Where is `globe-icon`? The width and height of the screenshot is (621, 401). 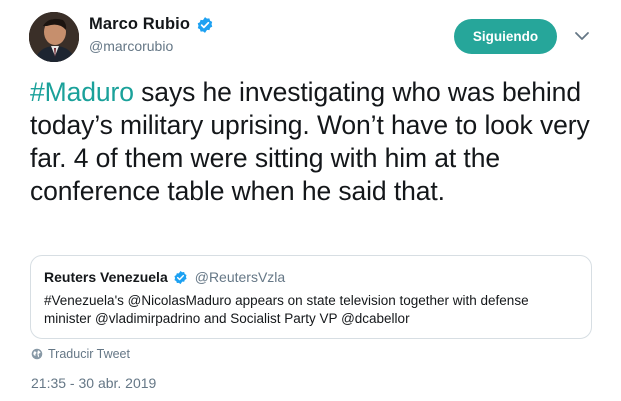 globe-icon is located at coordinates (37, 354).